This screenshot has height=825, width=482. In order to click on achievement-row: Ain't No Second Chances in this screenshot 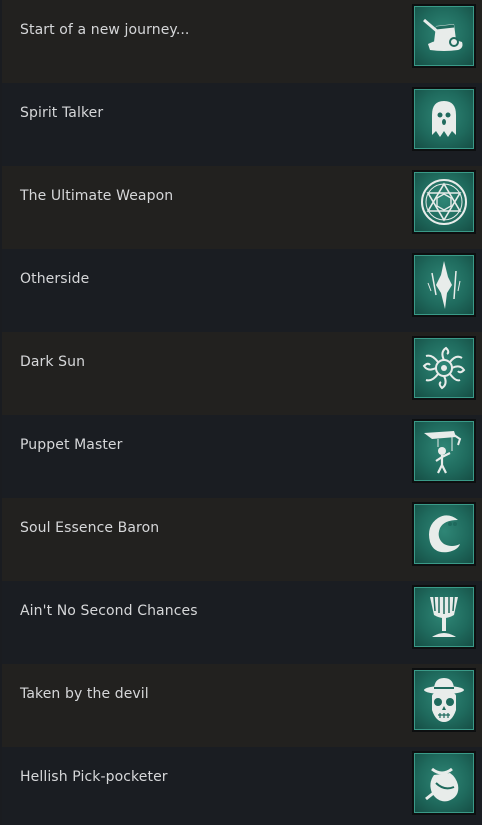, I will do `click(241, 622)`.